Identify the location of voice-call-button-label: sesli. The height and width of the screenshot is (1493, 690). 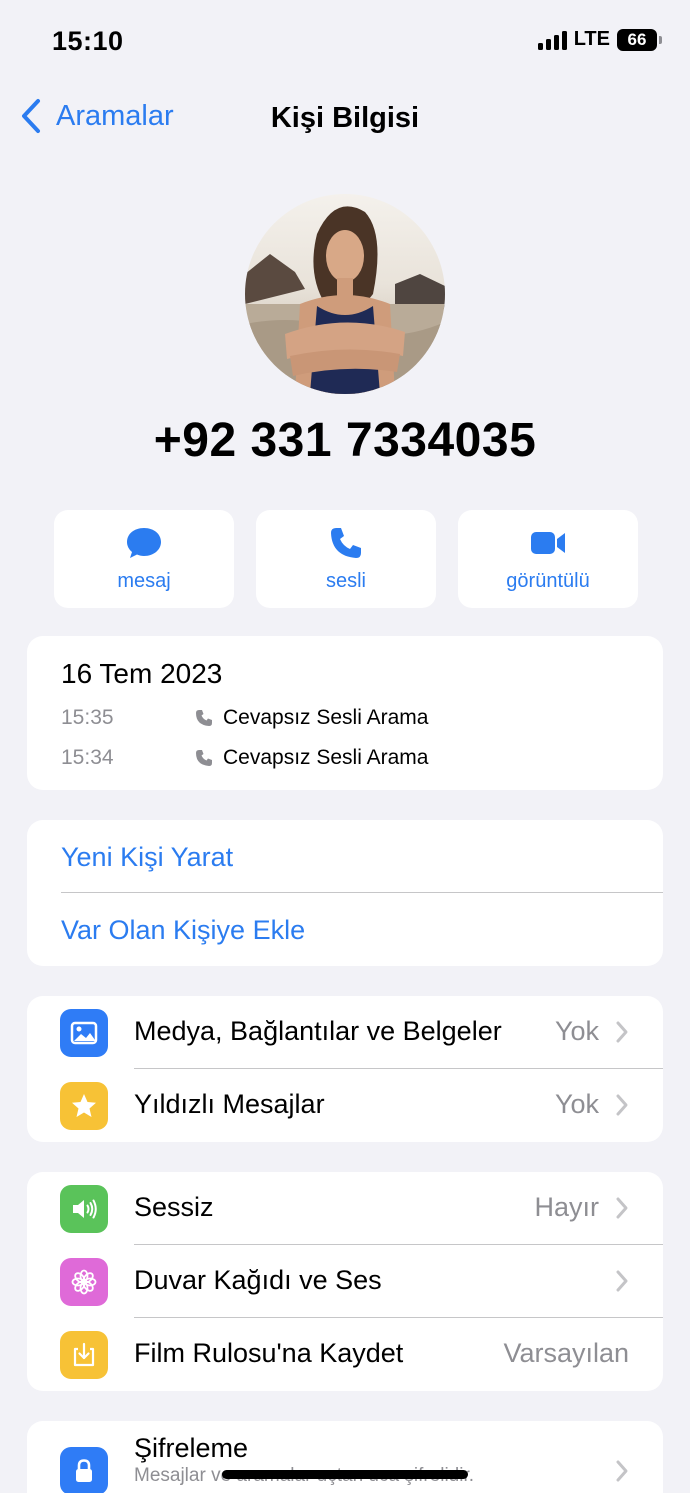
(345, 580).